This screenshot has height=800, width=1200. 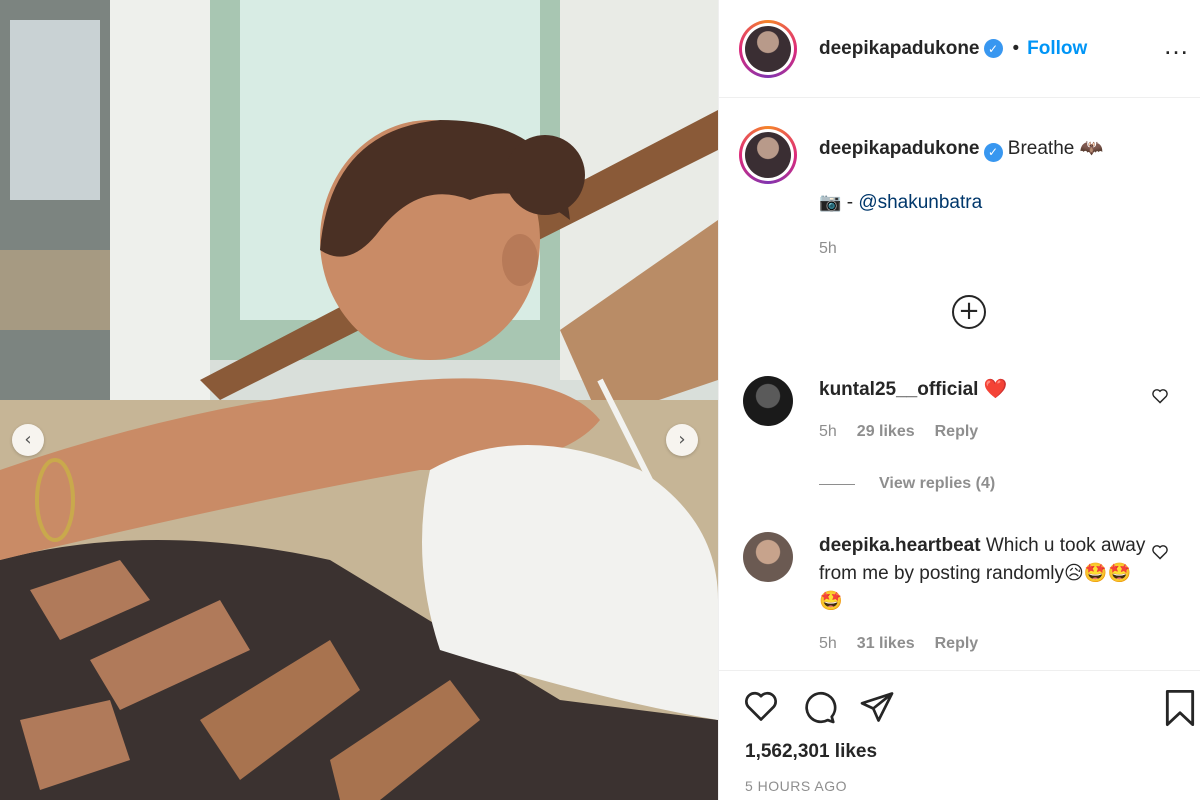 I want to click on chevron-left-icon: ‹, so click(x=28, y=439).